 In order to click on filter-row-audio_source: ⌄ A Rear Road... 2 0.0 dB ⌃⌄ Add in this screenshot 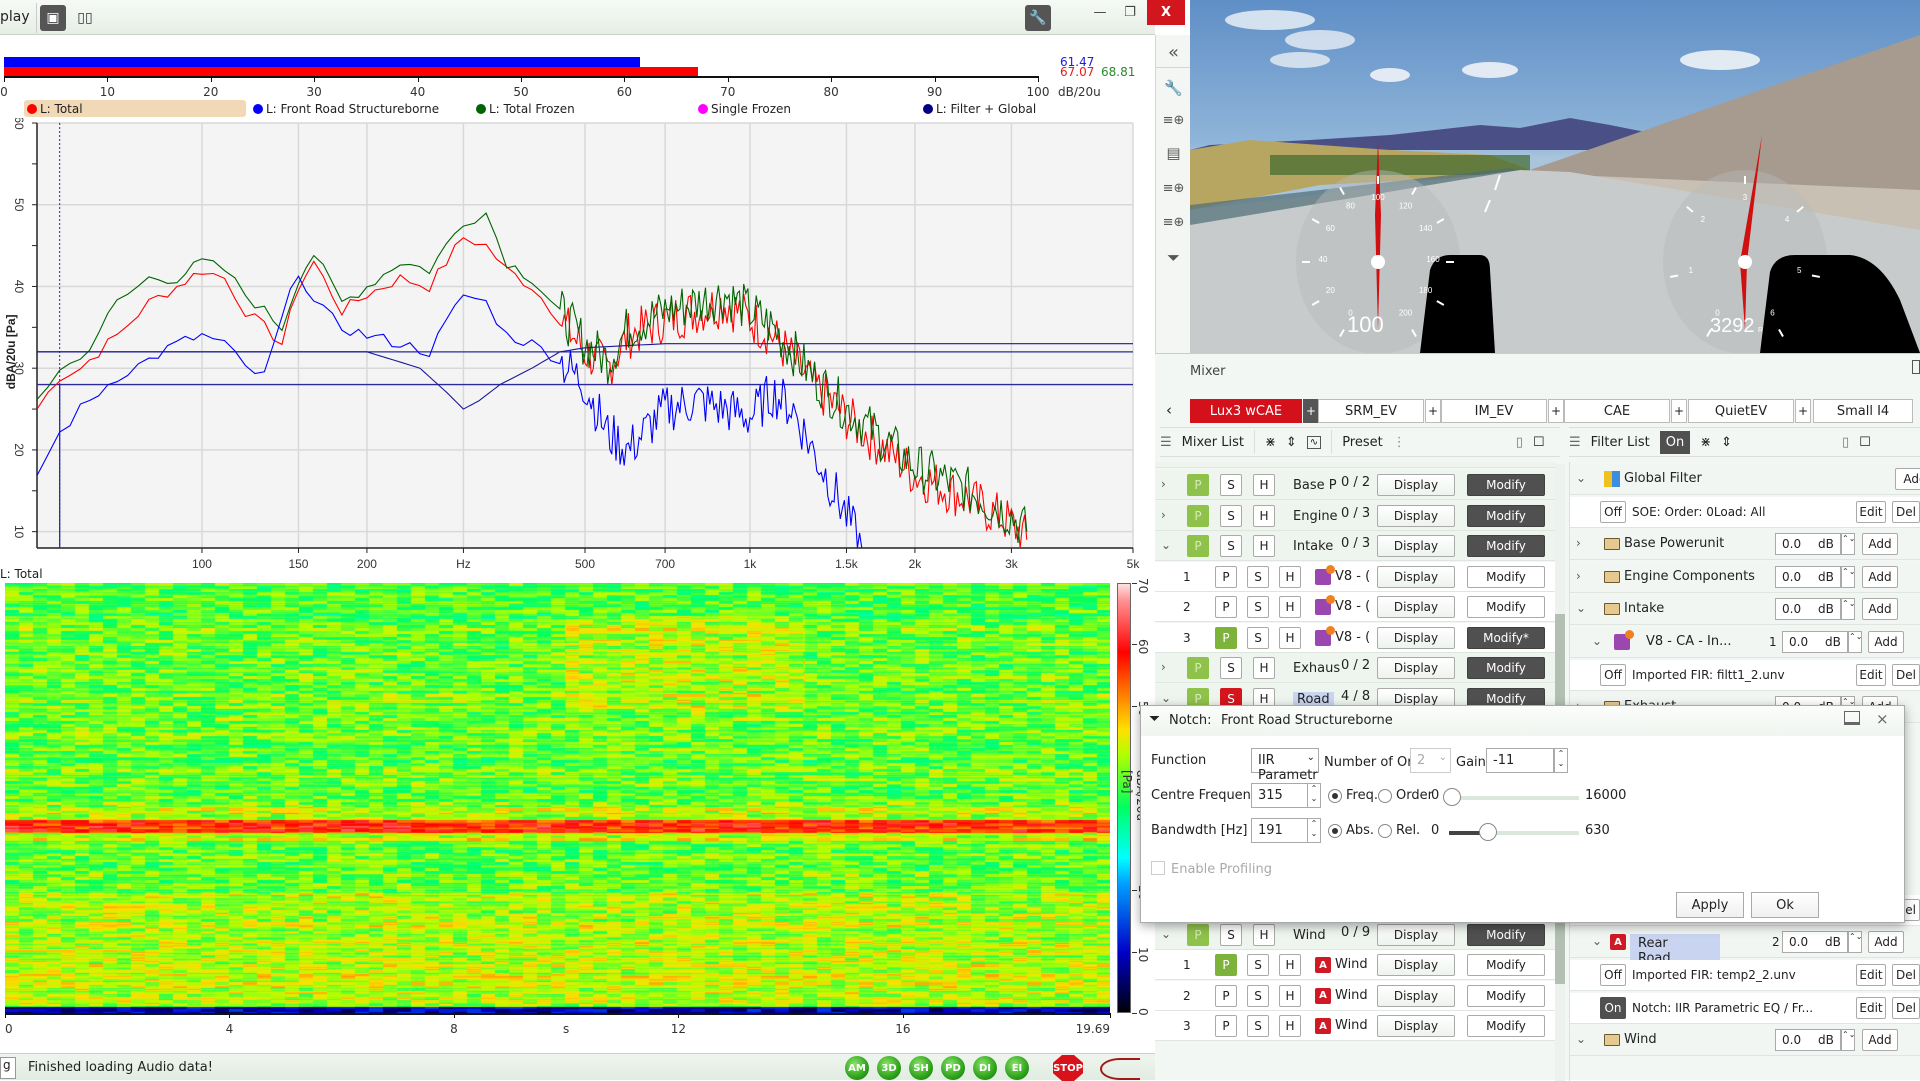, I will do `click(1745, 948)`.